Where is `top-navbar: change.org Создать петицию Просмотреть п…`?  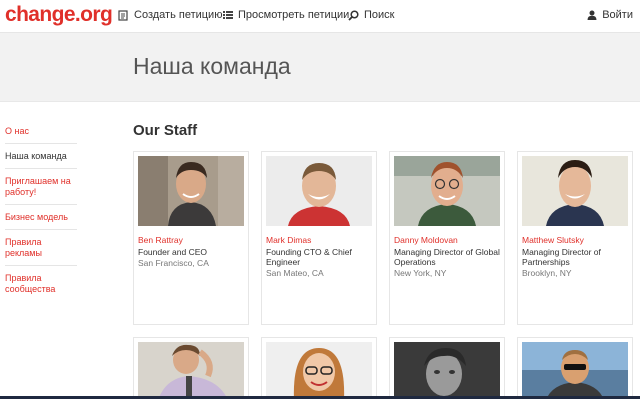
top-navbar: change.org Создать петицию Просмотреть п… is located at coordinates (320, 16).